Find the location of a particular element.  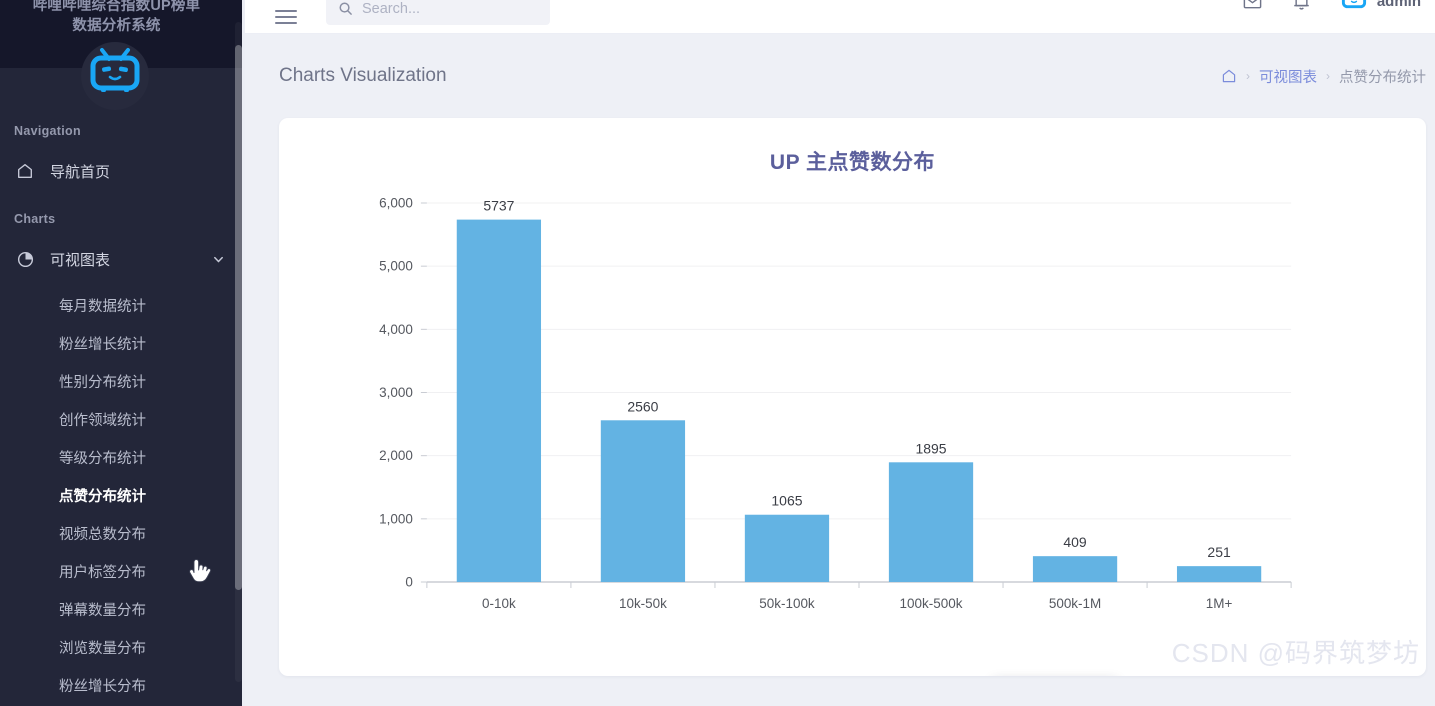

breadcrumb: › 可视图表 › 点赞分布统计 is located at coordinates (1323, 76).